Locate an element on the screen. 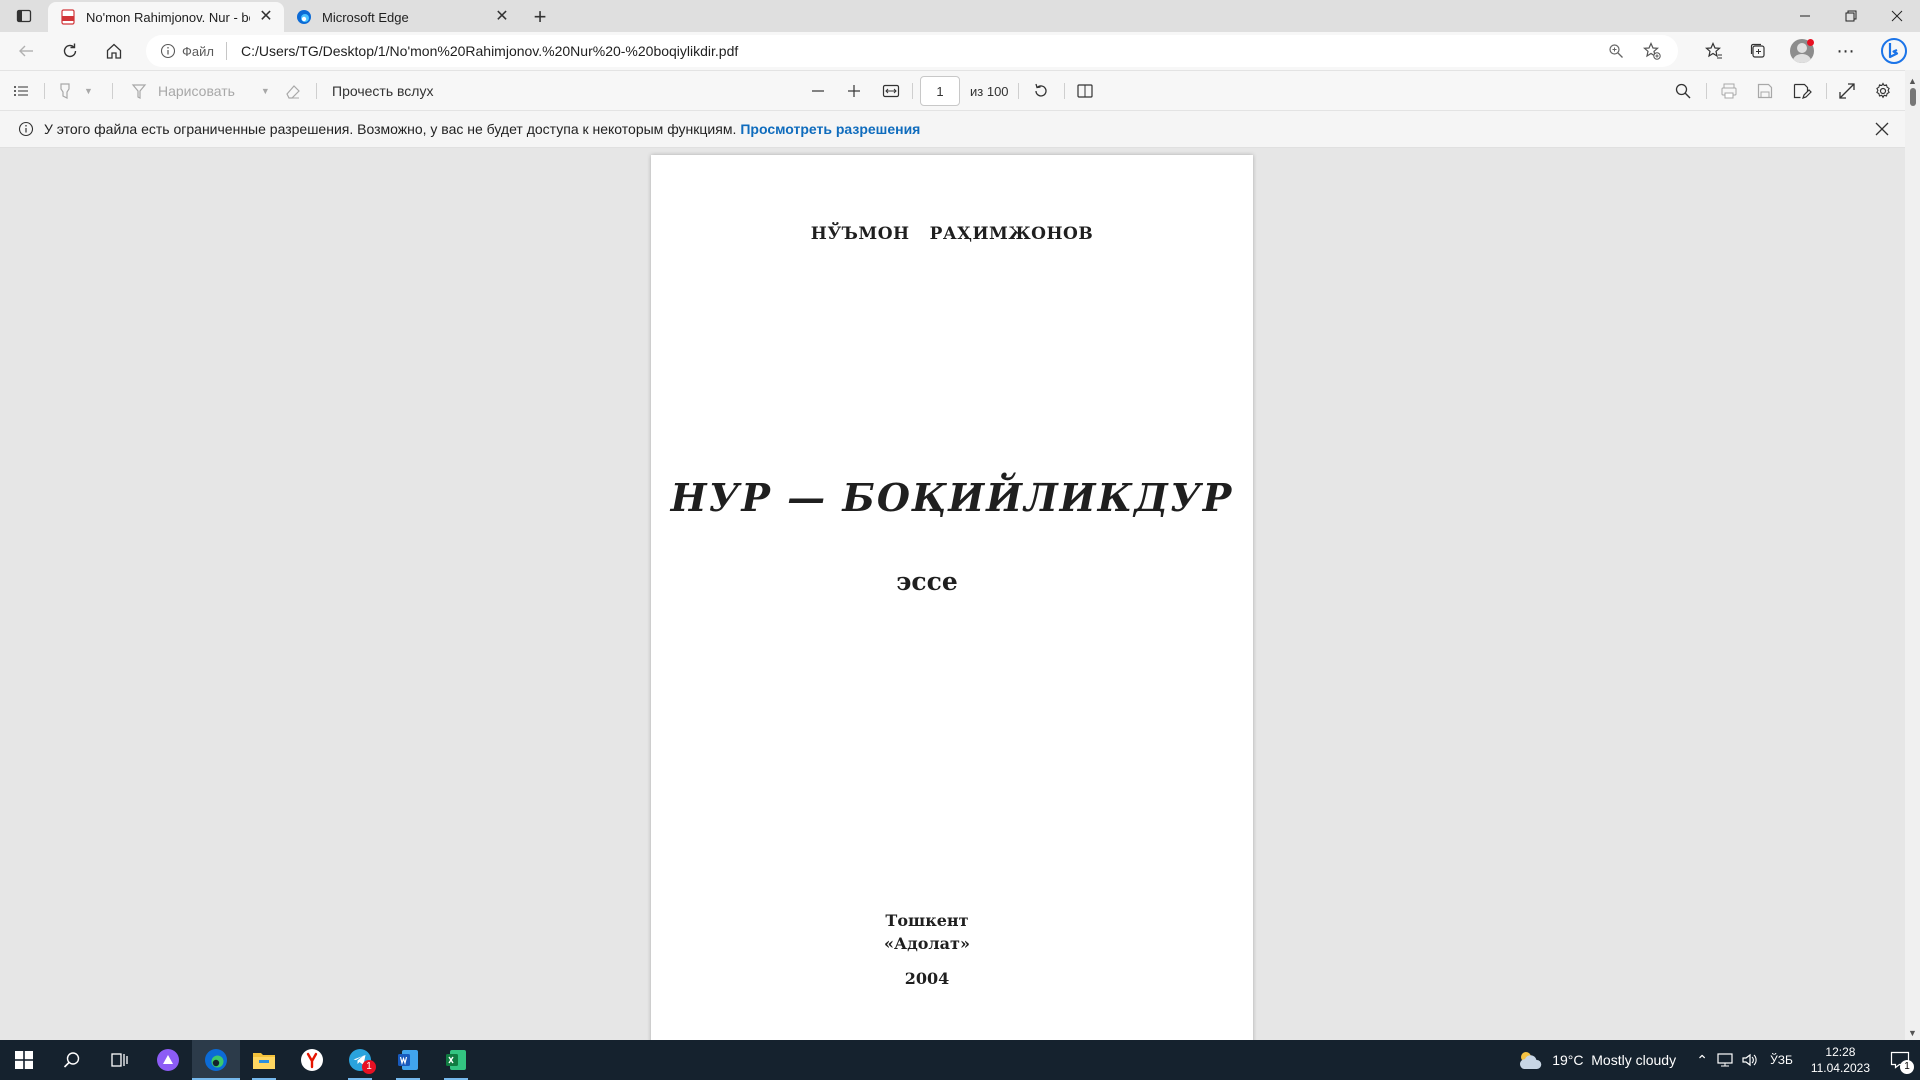 The height and width of the screenshot is (1080, 1920). taskbar-yandex-browser-button is located at coordinates (312, 1060).